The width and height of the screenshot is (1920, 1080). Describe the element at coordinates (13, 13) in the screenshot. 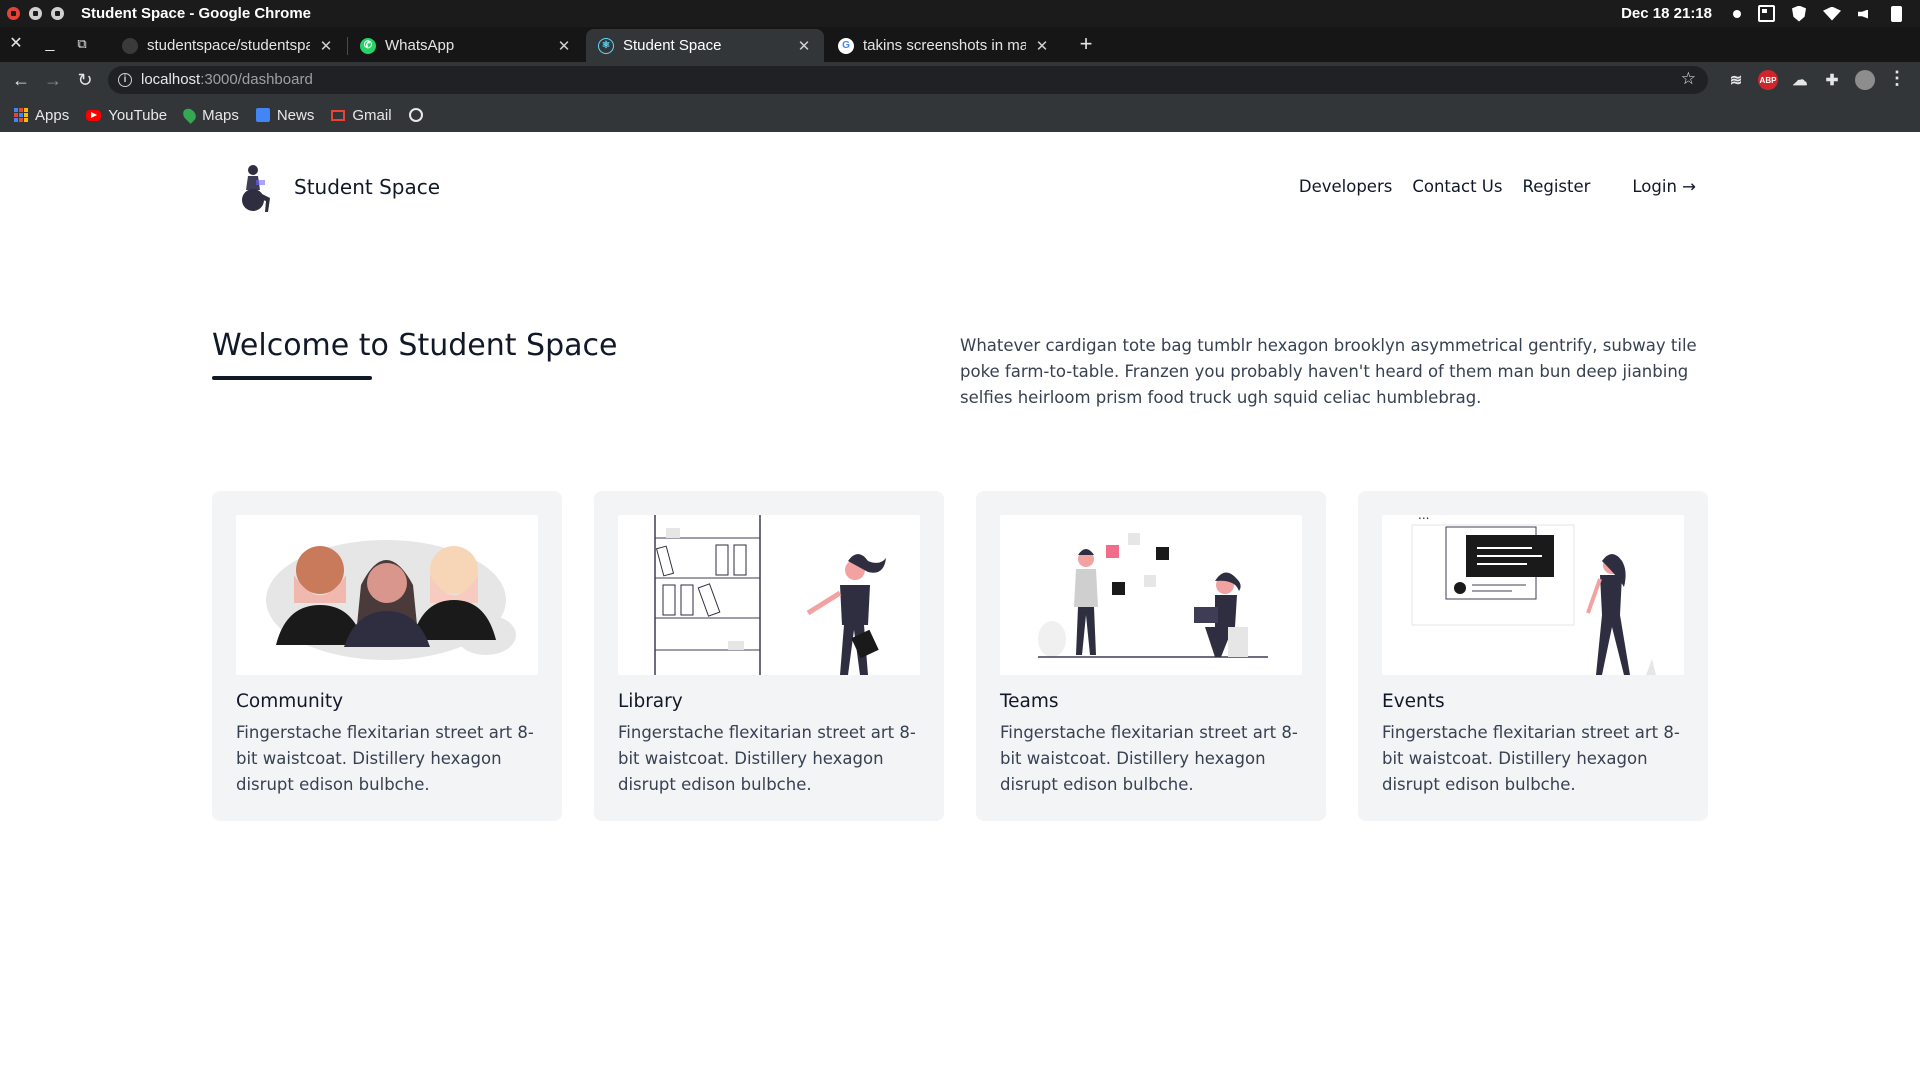

I see `window-close-icon` at that location.